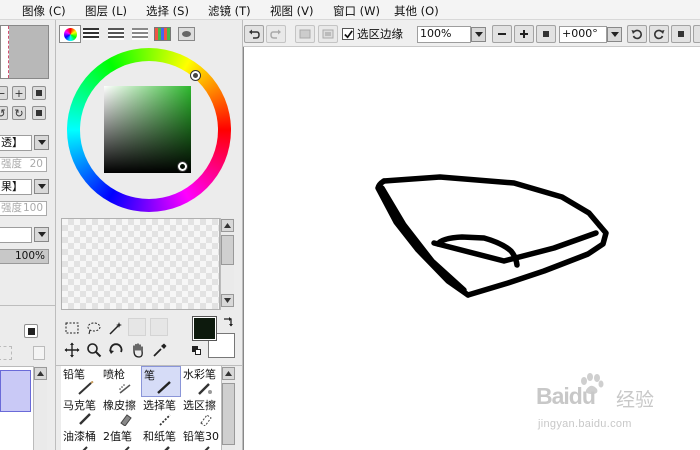 The height and width of the screenshot is (450, 700). Describe the element at coordinates (40, 373) in the screenshot. I see `layer-scroll-up` at that location.